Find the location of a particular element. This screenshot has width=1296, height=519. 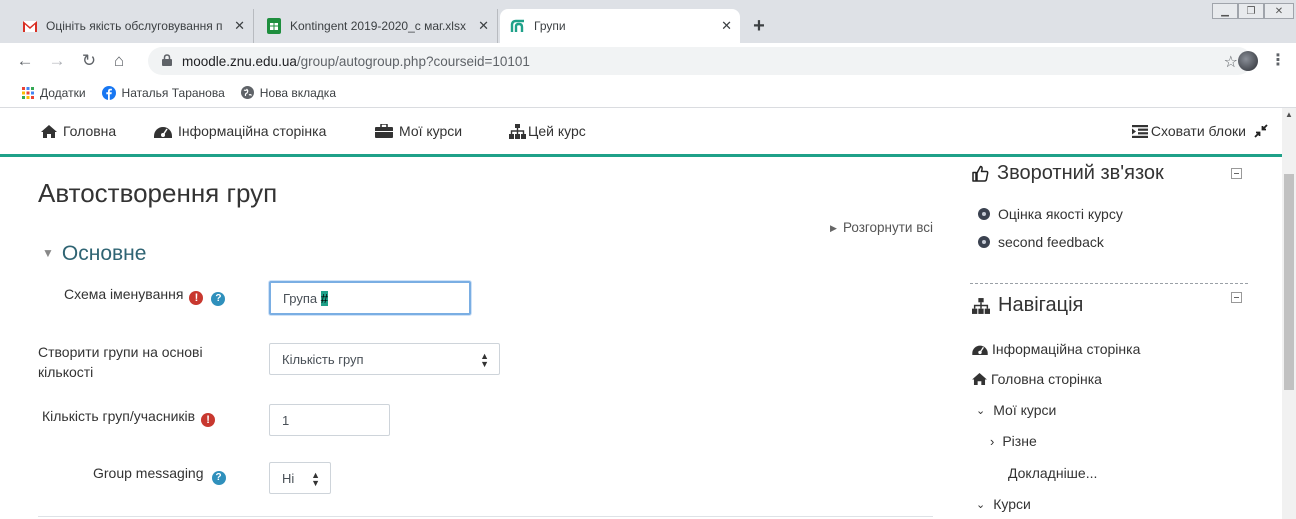

count-label-row: Кількість груп/учасників! is located at coordinates (129, 416).